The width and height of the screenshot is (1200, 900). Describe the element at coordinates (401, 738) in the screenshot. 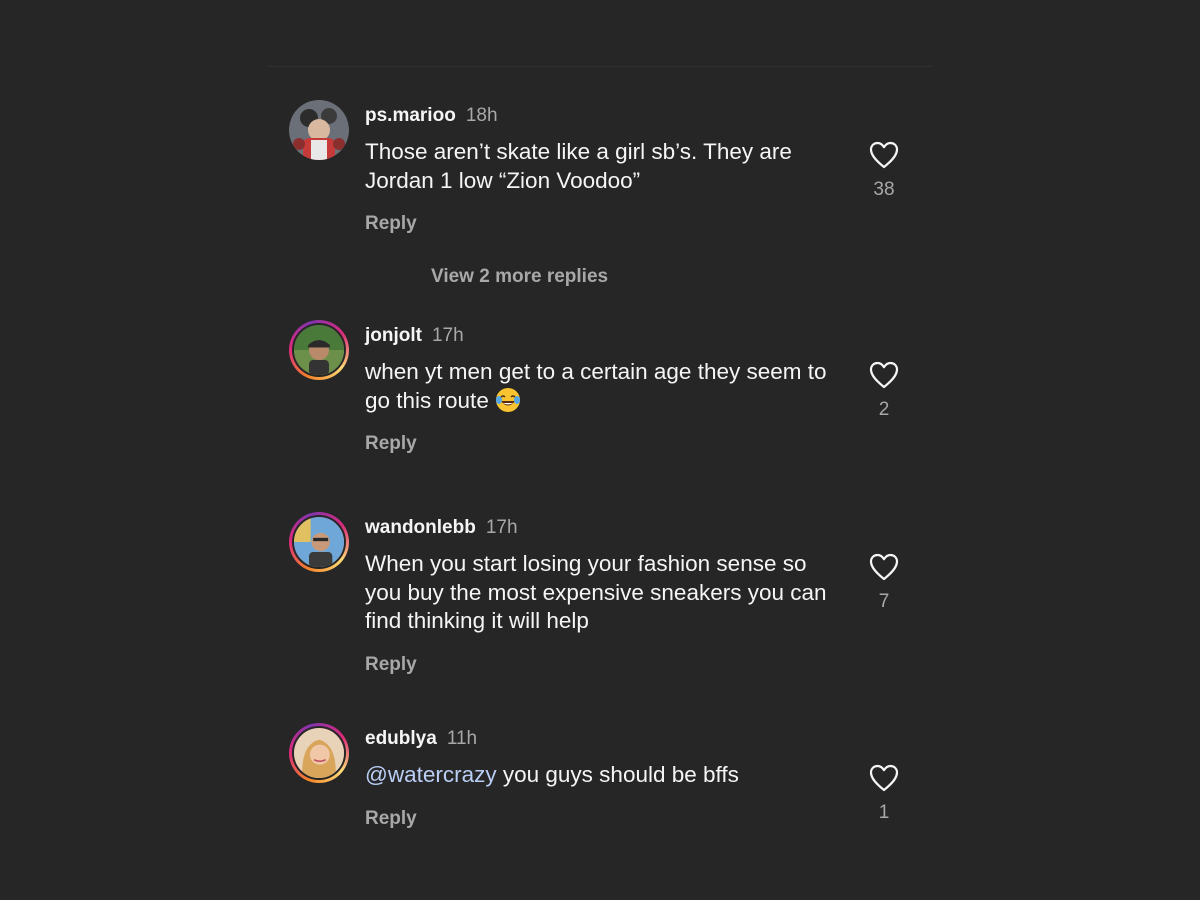

I see `username: edublya` at that location.